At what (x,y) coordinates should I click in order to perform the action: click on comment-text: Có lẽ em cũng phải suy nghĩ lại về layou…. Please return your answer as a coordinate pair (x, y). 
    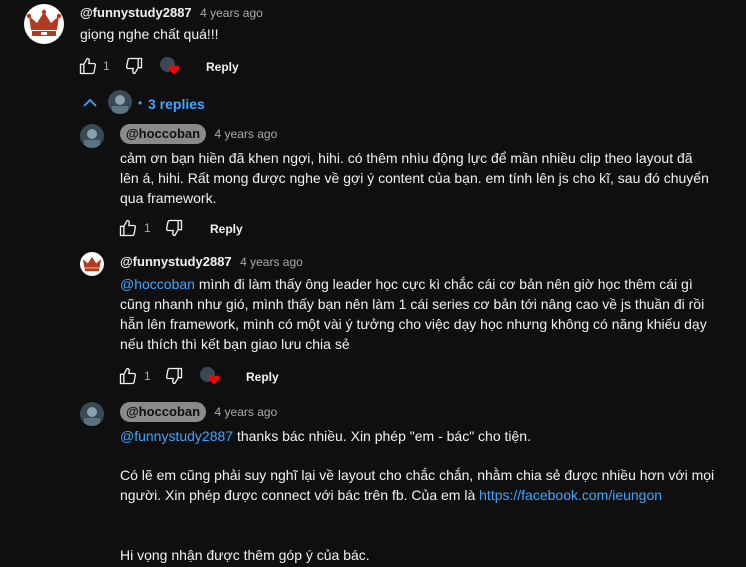
    Looking at the image, I should click on (420, 485).